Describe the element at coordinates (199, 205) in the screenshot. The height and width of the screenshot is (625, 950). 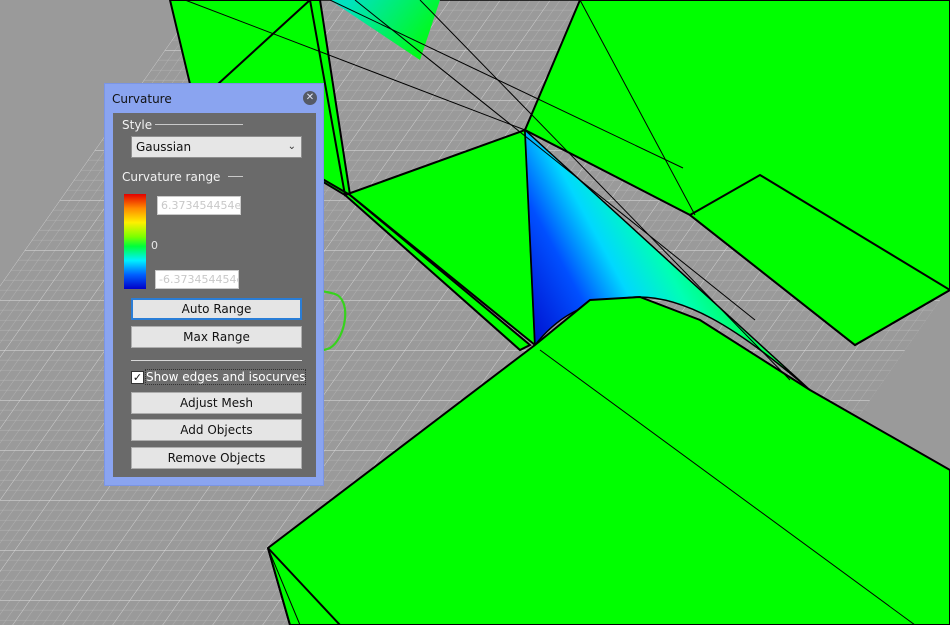
I see `range-max-input: 6.373454454e-0` at that location.